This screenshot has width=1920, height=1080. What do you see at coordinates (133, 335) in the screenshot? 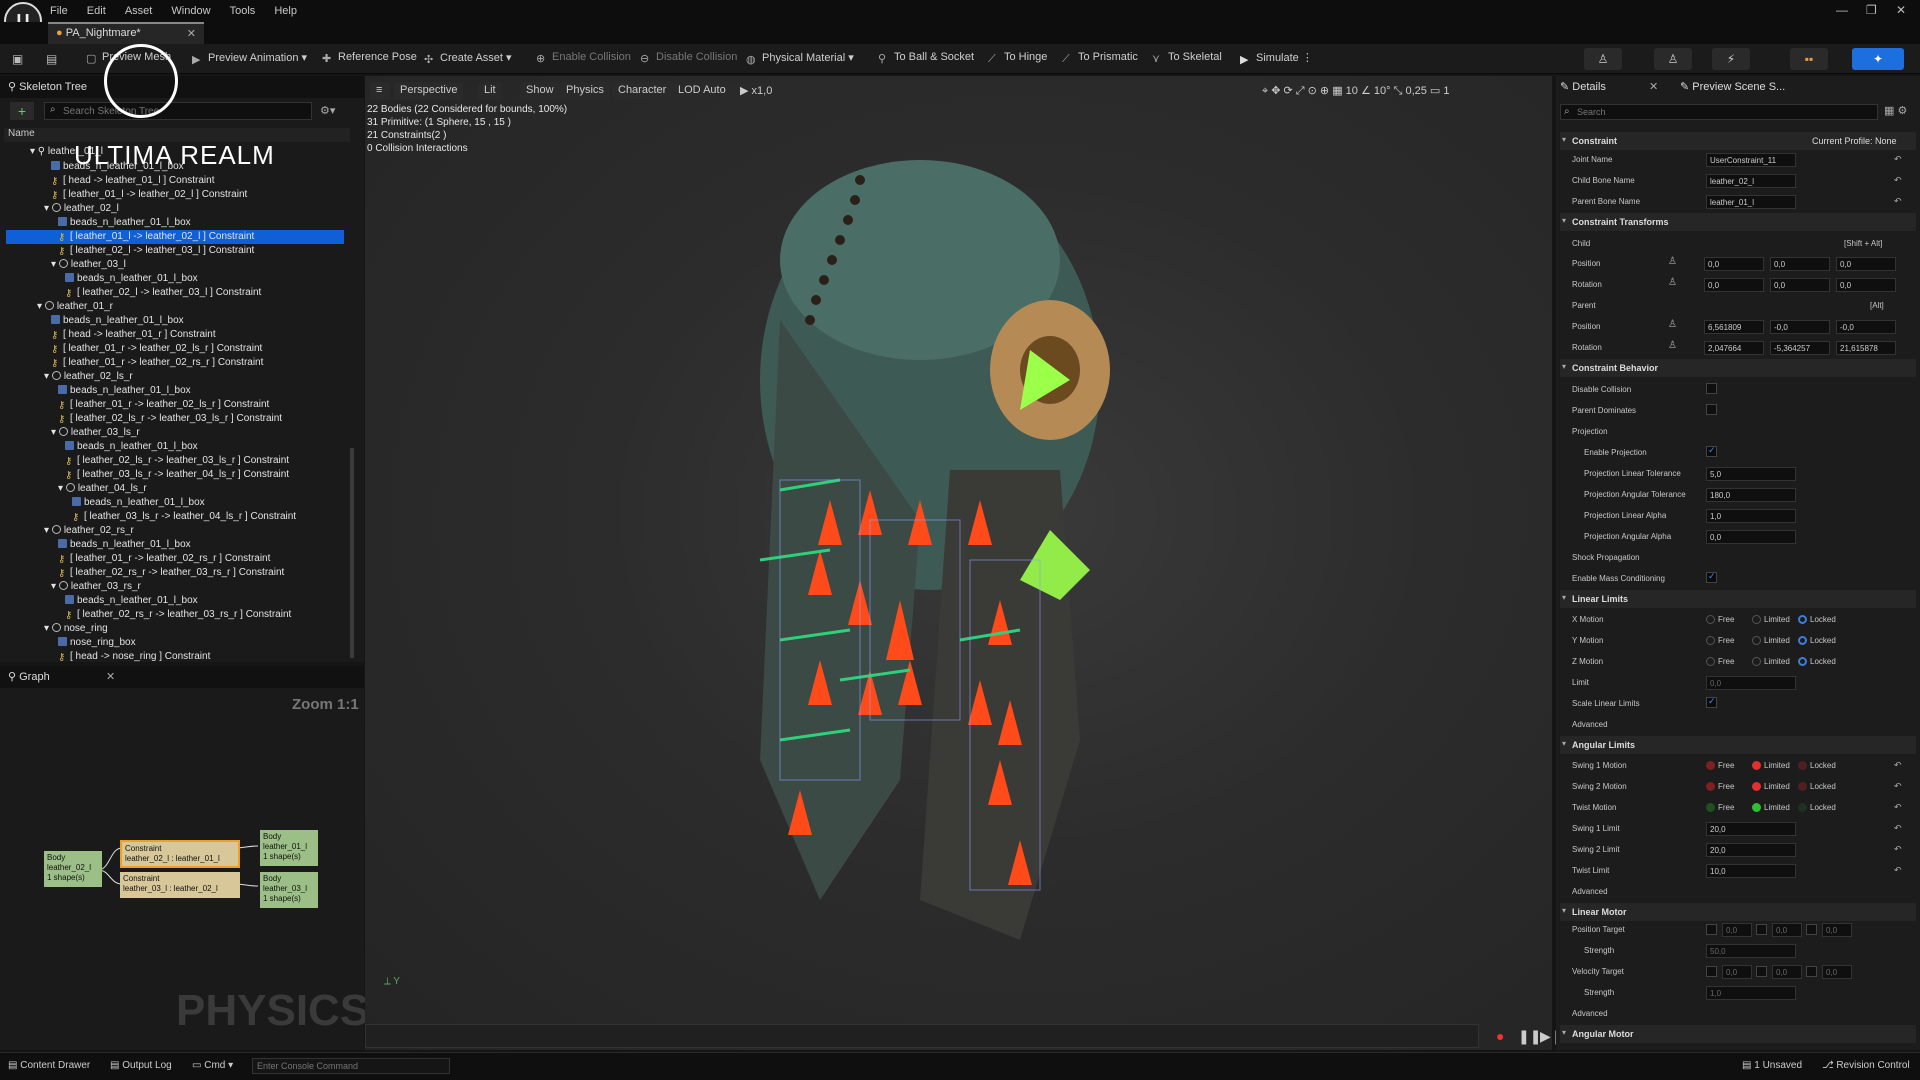
I see `tree-constraint-row: ⚷ [ head -> leather_01_r ] Constraint` at bounding box center [133, 335].